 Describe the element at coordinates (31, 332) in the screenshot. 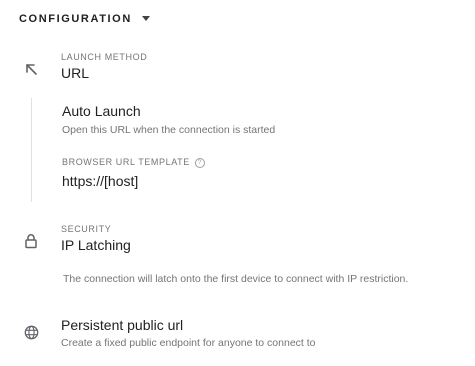

I see `globe-icon` at that location.